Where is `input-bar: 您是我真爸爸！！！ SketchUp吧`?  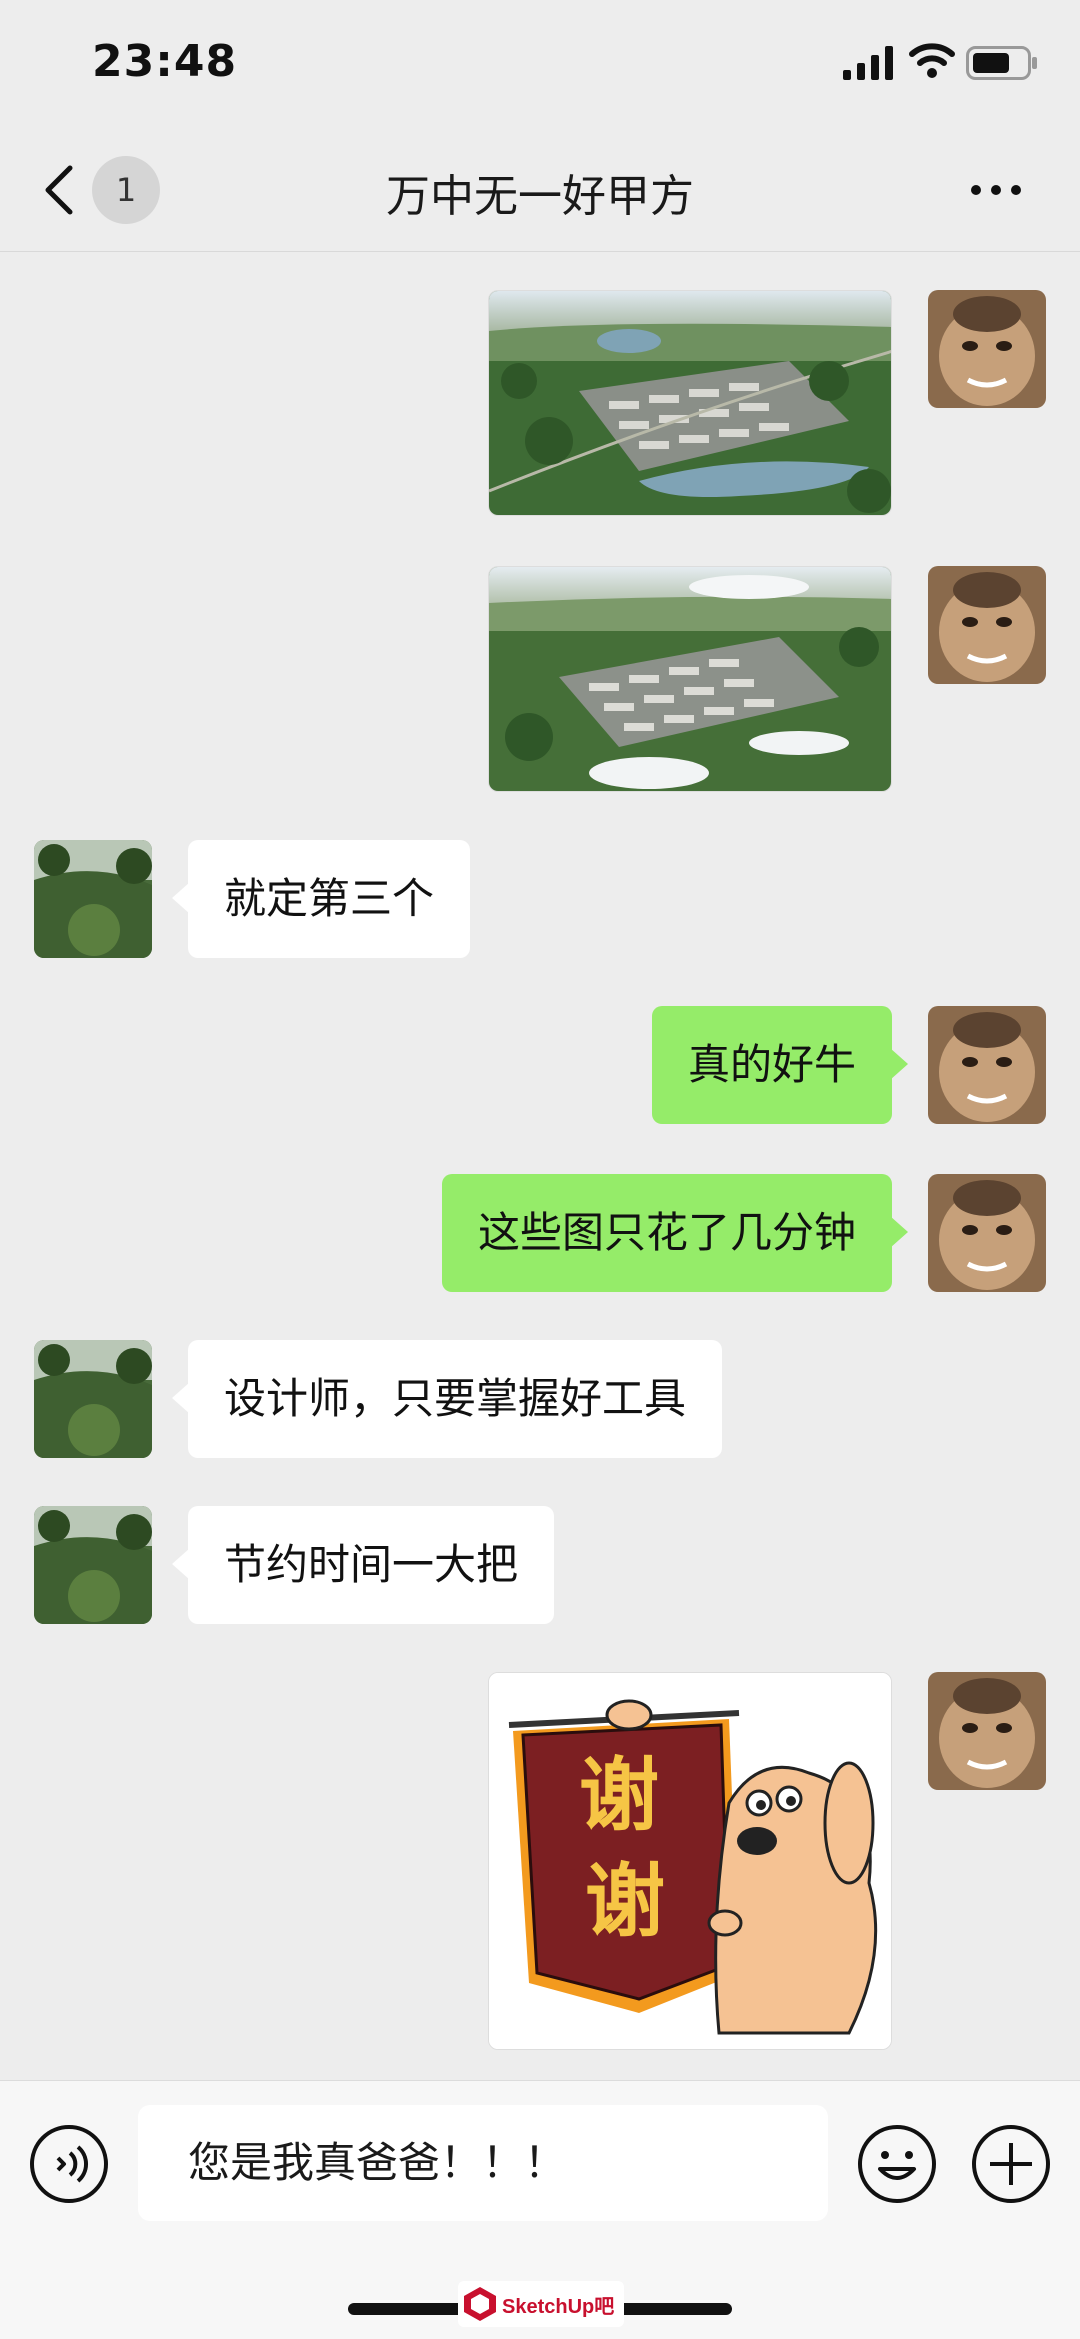 input-bar: 您是我真爸爸！！！ SketchUp吧 is located at coordinates (540, 2209).